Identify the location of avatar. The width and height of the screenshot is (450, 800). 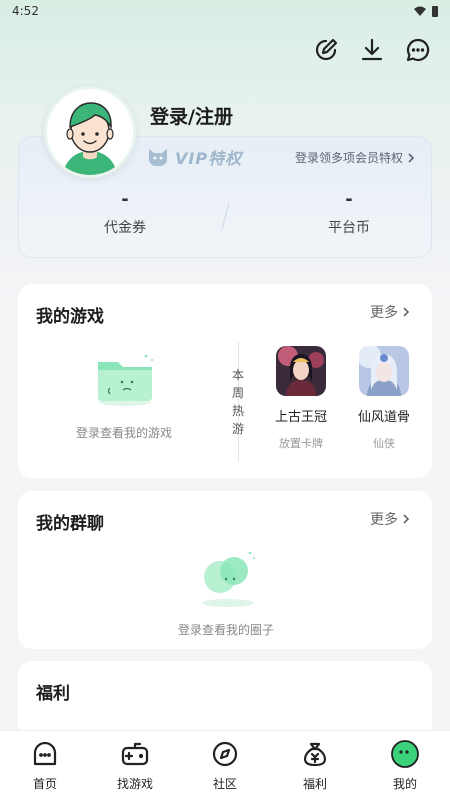
(90, 132).